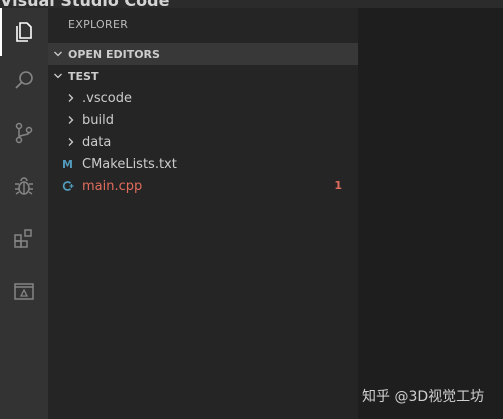 The image size is (503, 419). What do you see at coordinates (24, 213) in the screenshot?
I see `activity-bar` at bounding box center [24, 213].